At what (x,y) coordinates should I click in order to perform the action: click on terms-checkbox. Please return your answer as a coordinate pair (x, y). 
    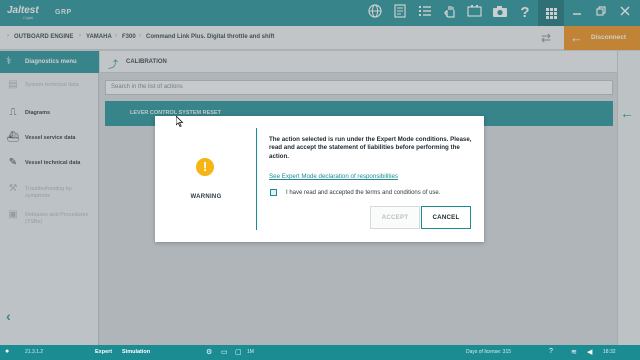
    Looking at the image, I should click on (273, 192).